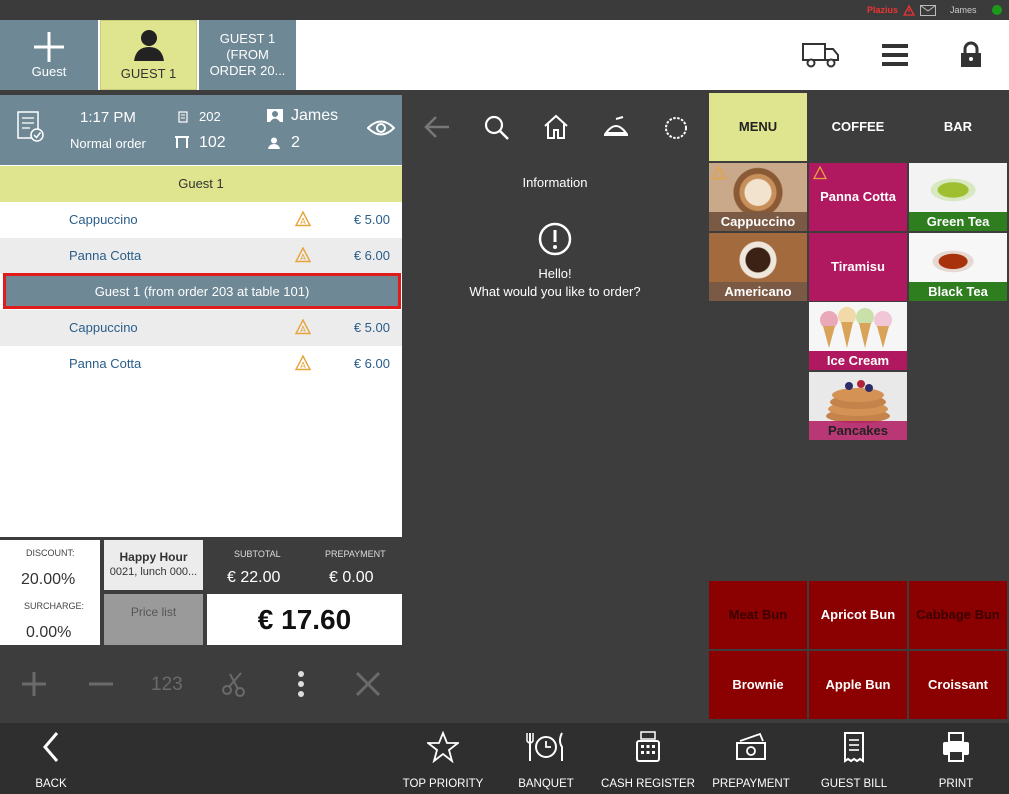 Image resolution: width=1009 pixels, height=794 pixels. What do you see at coordinates (928, 10) in the screenshot?
I see `mail-icon` at bounding box center [928, 10].